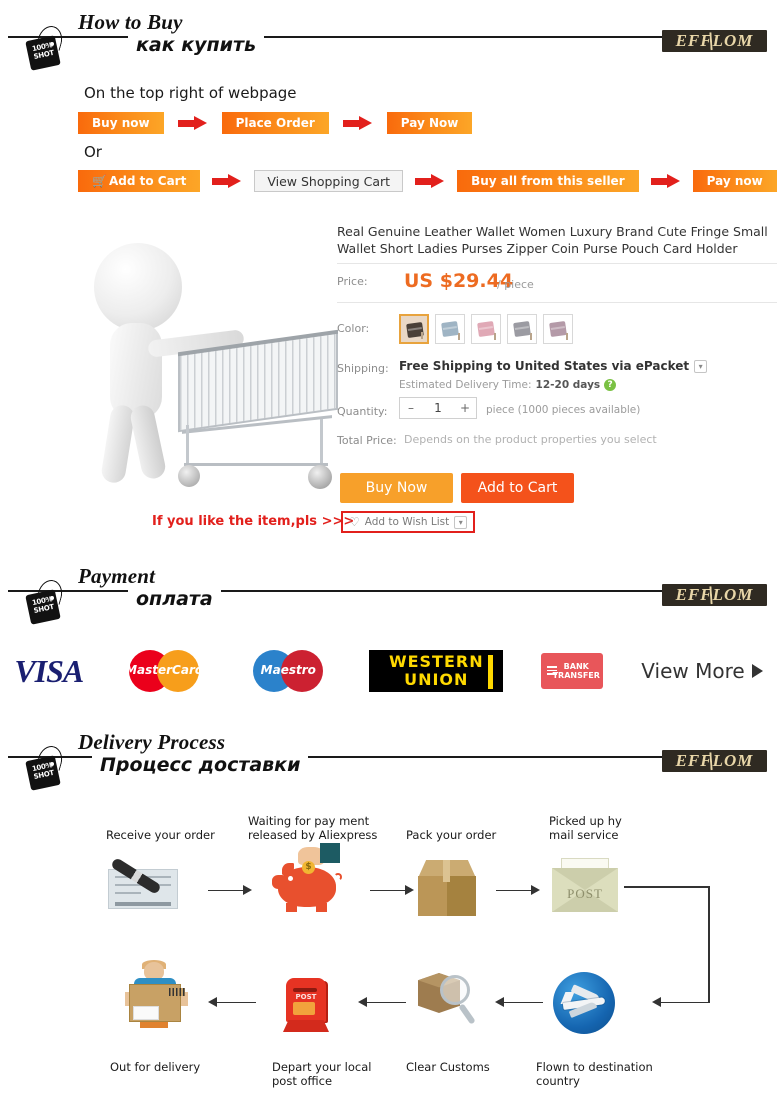  I want to click on cheque-pen-icon, so click(144, 884).